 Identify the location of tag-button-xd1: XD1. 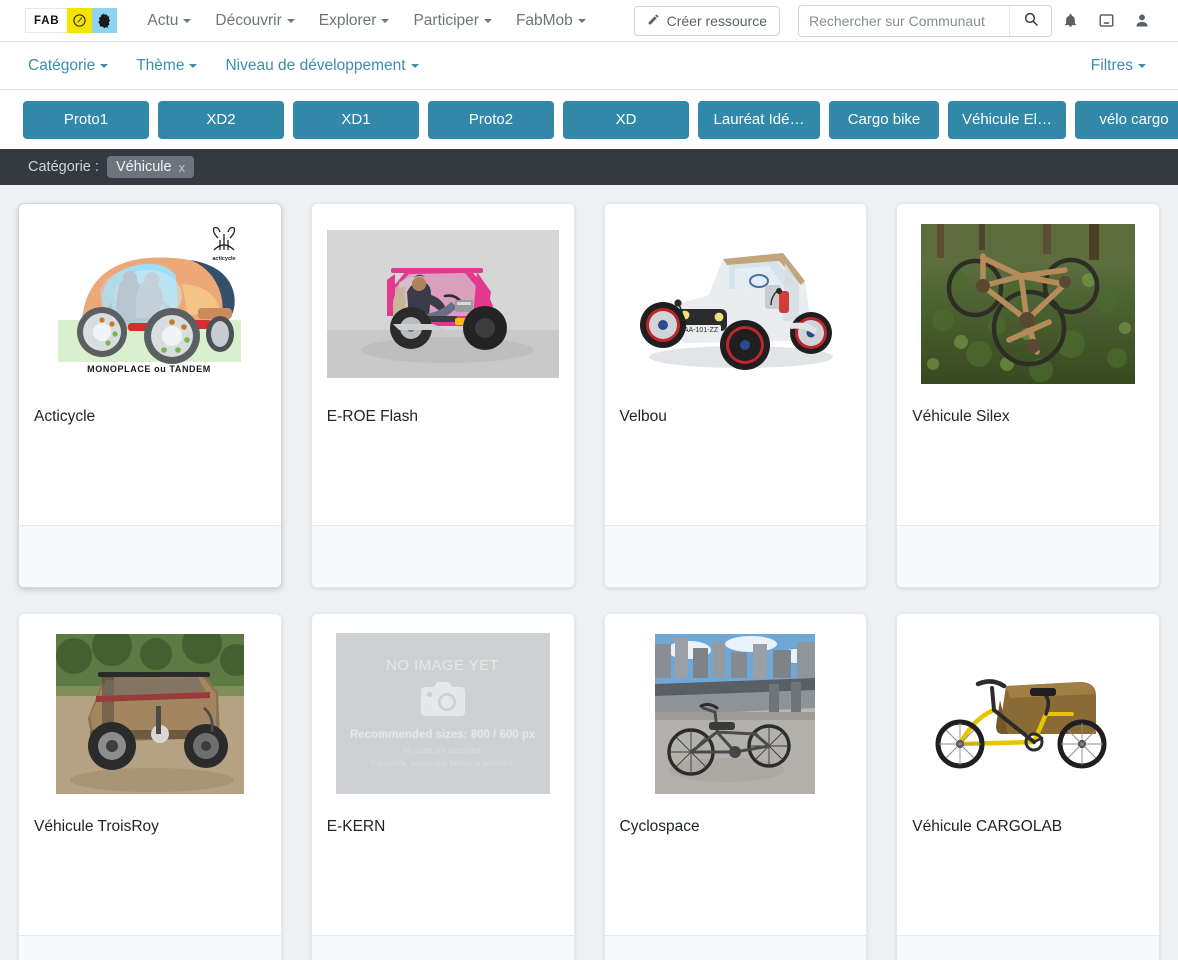
(356, 119).